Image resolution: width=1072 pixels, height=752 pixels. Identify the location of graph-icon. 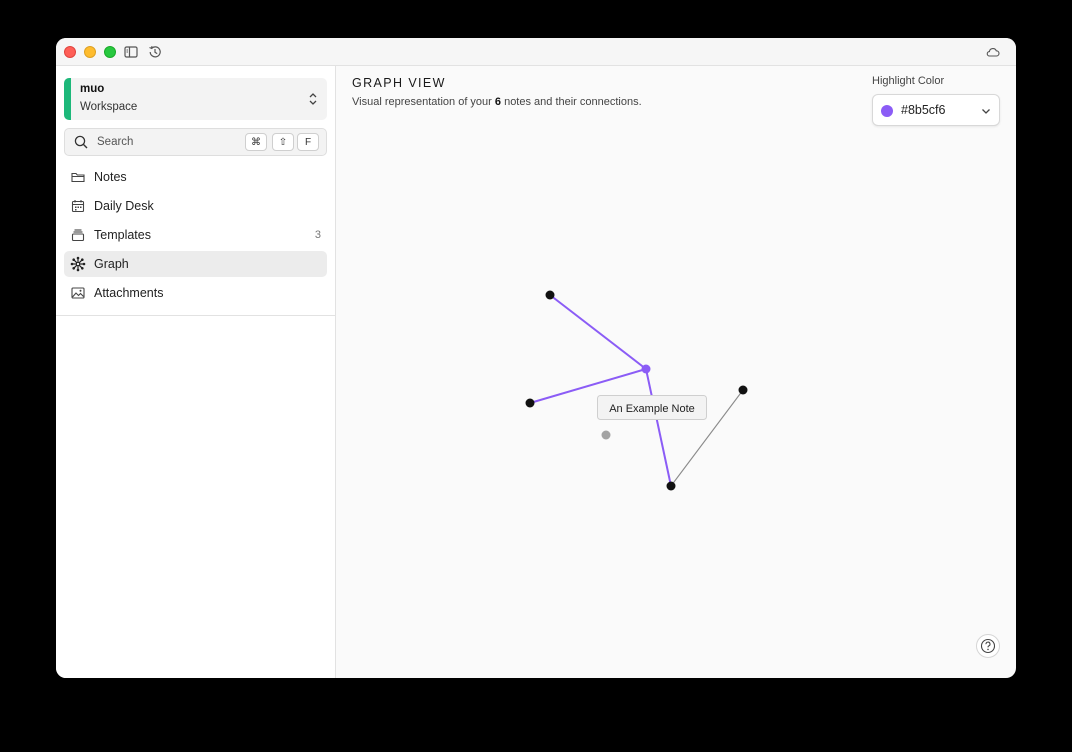
(78, 264).